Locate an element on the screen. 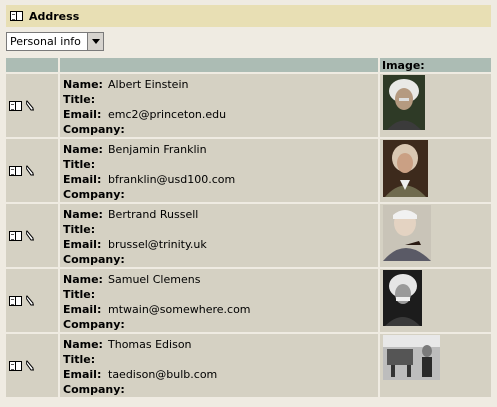 The height and width of the screenshot is (407, 497). actions-column-header is located at coordinates (32, 65).